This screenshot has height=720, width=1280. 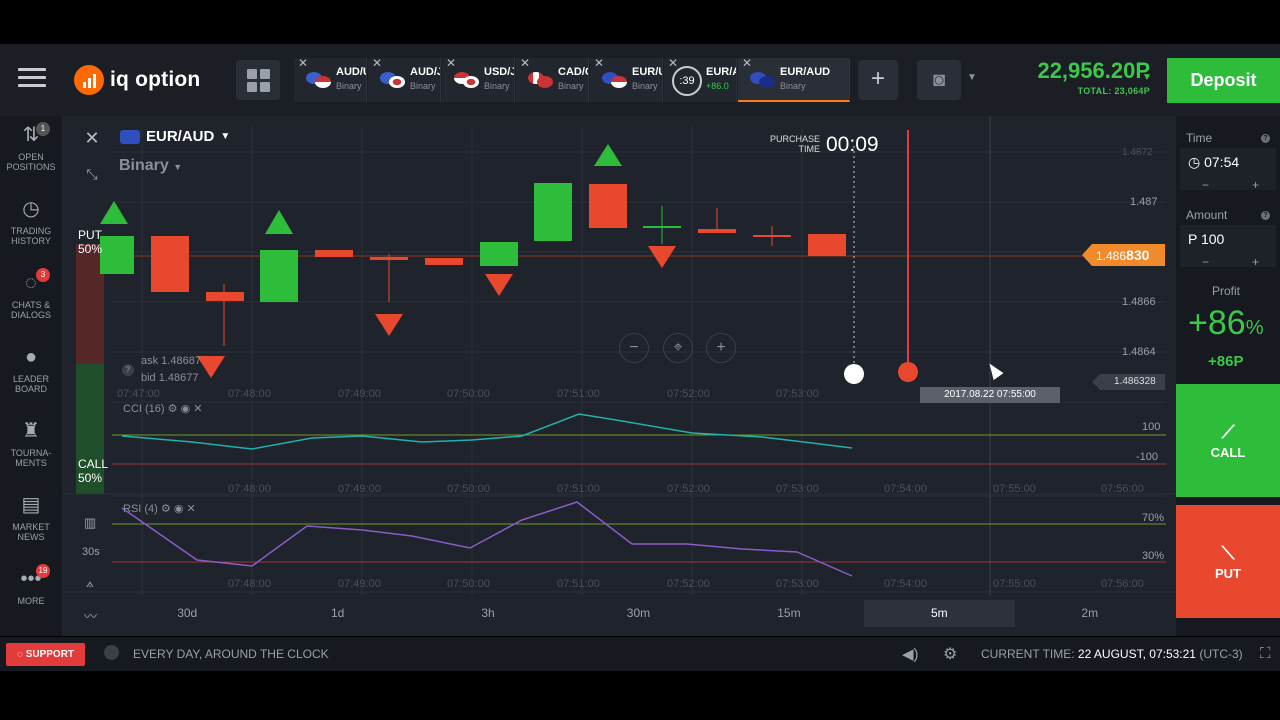 I want to click on candle-type-icon: ▥, so click(x=90, y=523).